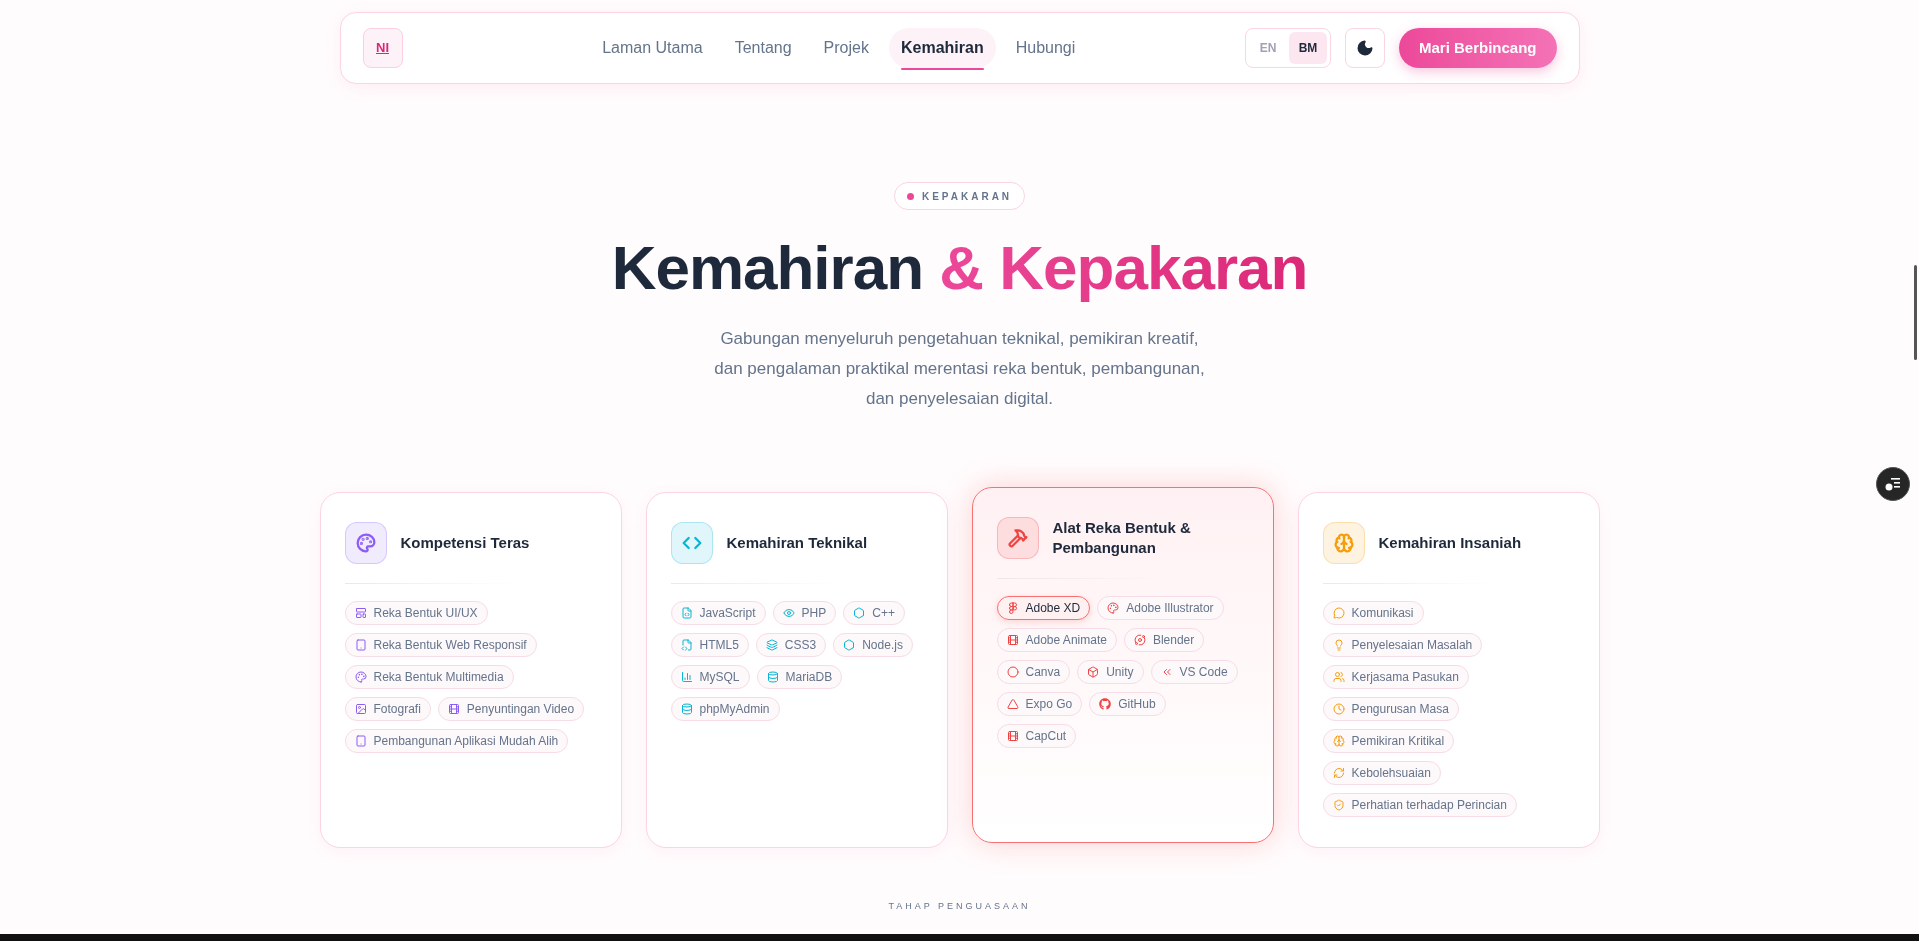 The image size is (1919, 941). I want to click on skill-tag: Fotografi, so click(387, 709).